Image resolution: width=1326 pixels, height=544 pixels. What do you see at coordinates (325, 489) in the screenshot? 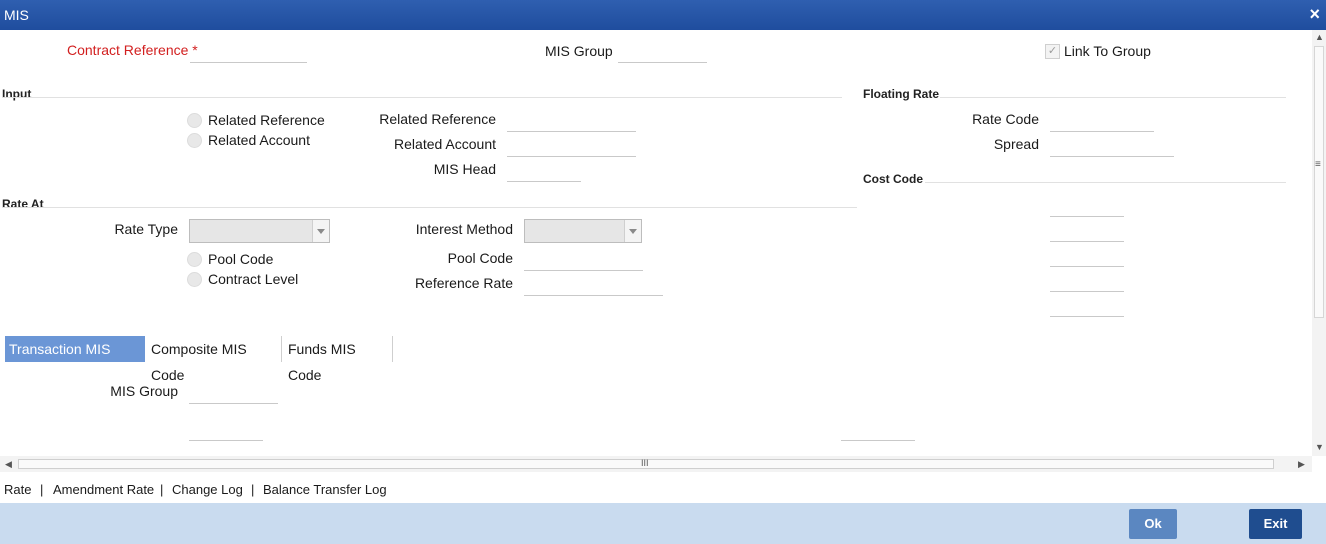
I see `balance-transfer-log-link: Balance Transfer Log` at bounding box center [325, 489].